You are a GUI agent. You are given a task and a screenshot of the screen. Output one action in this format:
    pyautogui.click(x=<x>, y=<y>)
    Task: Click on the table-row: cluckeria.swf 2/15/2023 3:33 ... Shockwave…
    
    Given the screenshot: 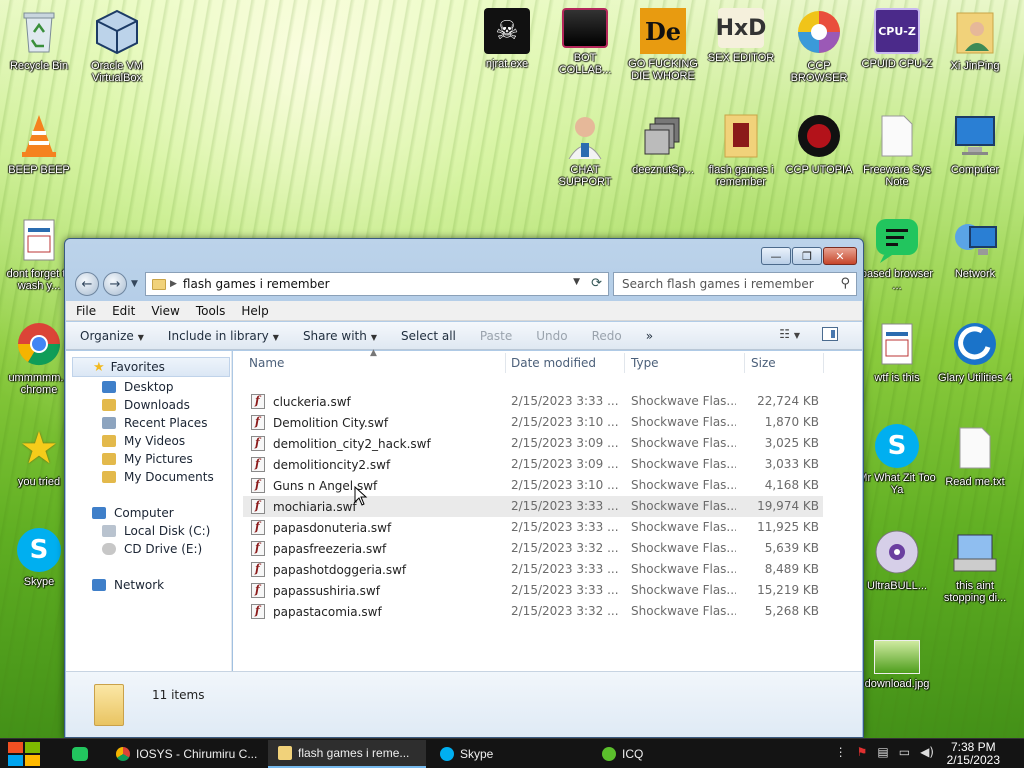 What is the action you would take?
    pyautogui.click(x=533, y=401)
    